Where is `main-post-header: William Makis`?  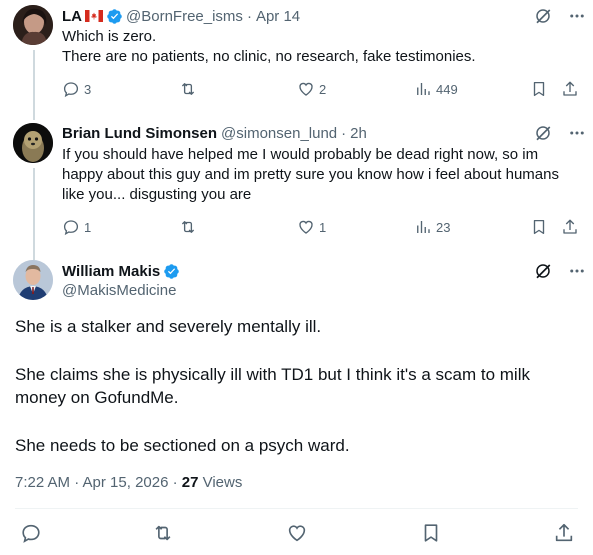
main-post-header: William Makis is located at coordinates (121, 271).